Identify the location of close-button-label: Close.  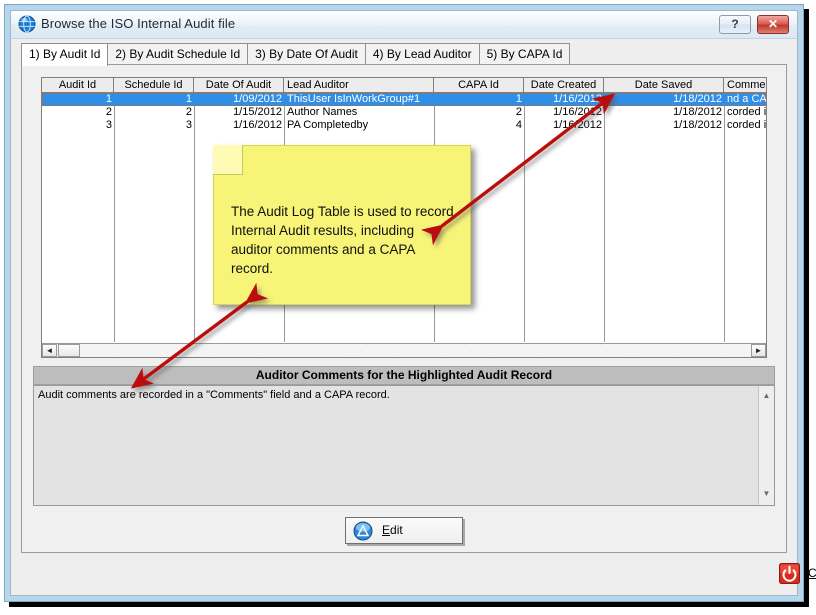
(812, 573).